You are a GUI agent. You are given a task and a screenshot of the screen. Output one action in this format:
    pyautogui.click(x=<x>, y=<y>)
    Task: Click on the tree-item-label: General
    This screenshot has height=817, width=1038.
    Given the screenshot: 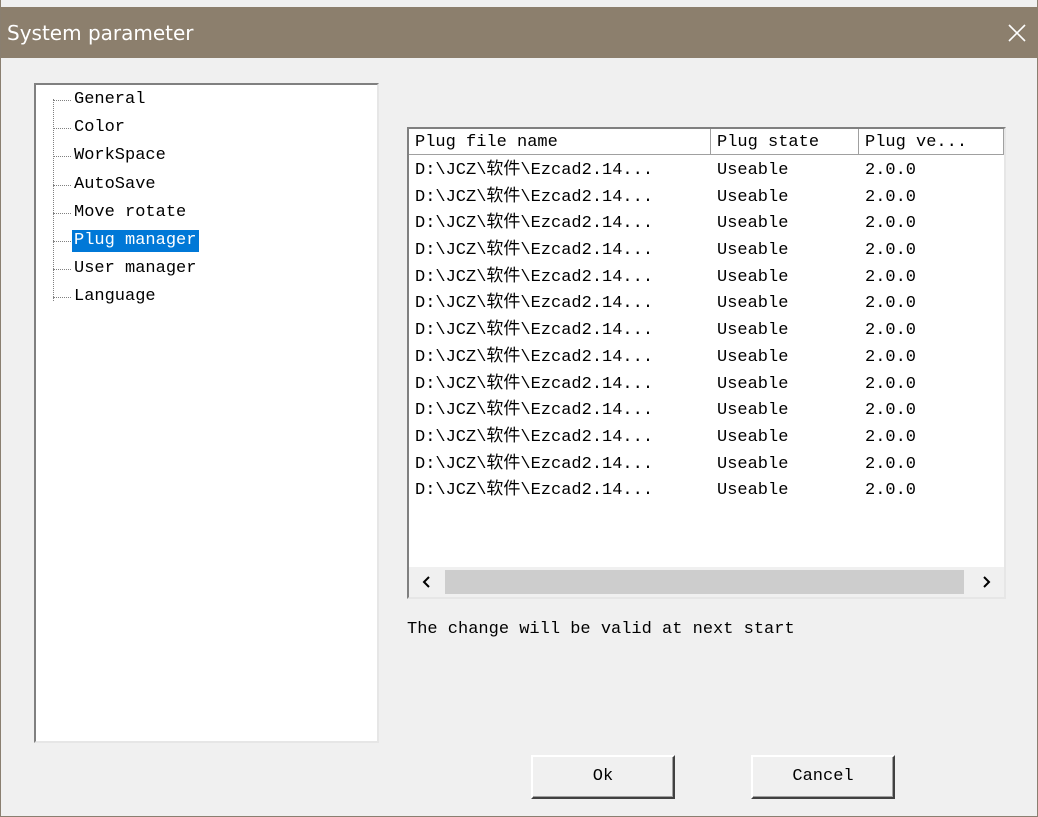 What is the action you would take?
    pyautogui.click(x=110, y=99)
    